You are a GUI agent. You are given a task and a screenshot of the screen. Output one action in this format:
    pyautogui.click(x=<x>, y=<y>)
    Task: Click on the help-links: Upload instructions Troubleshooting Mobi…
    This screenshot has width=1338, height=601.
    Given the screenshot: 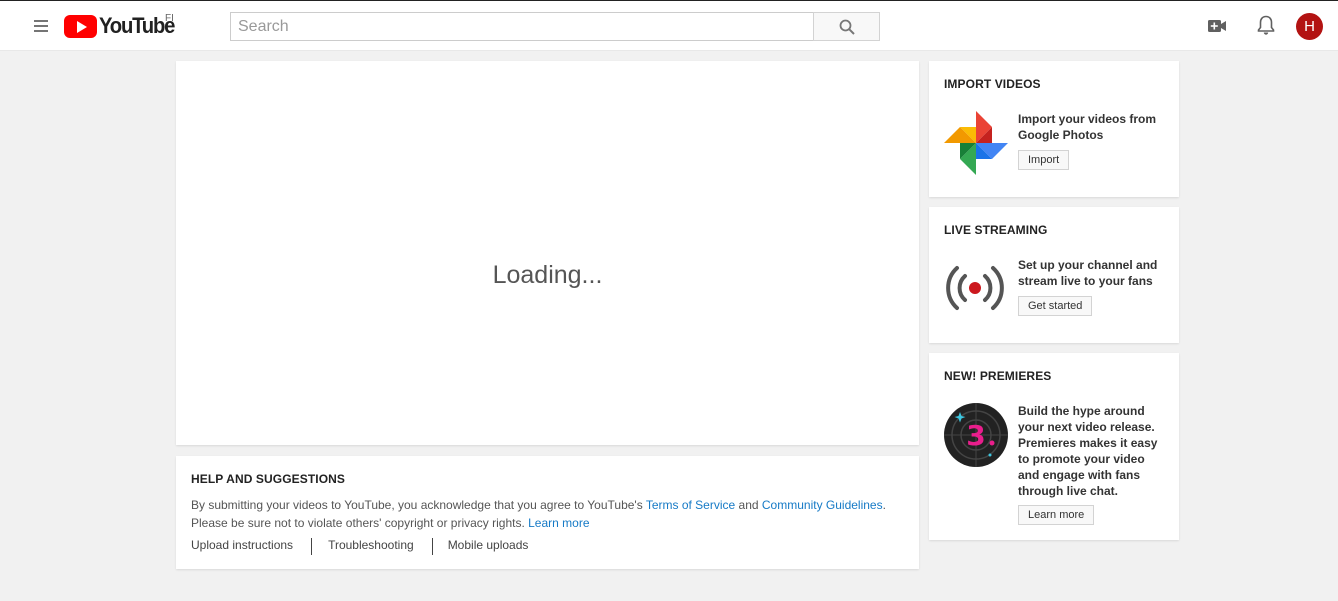 What is the action you would take?
    pyautogui.click(x=359, y=546)
    